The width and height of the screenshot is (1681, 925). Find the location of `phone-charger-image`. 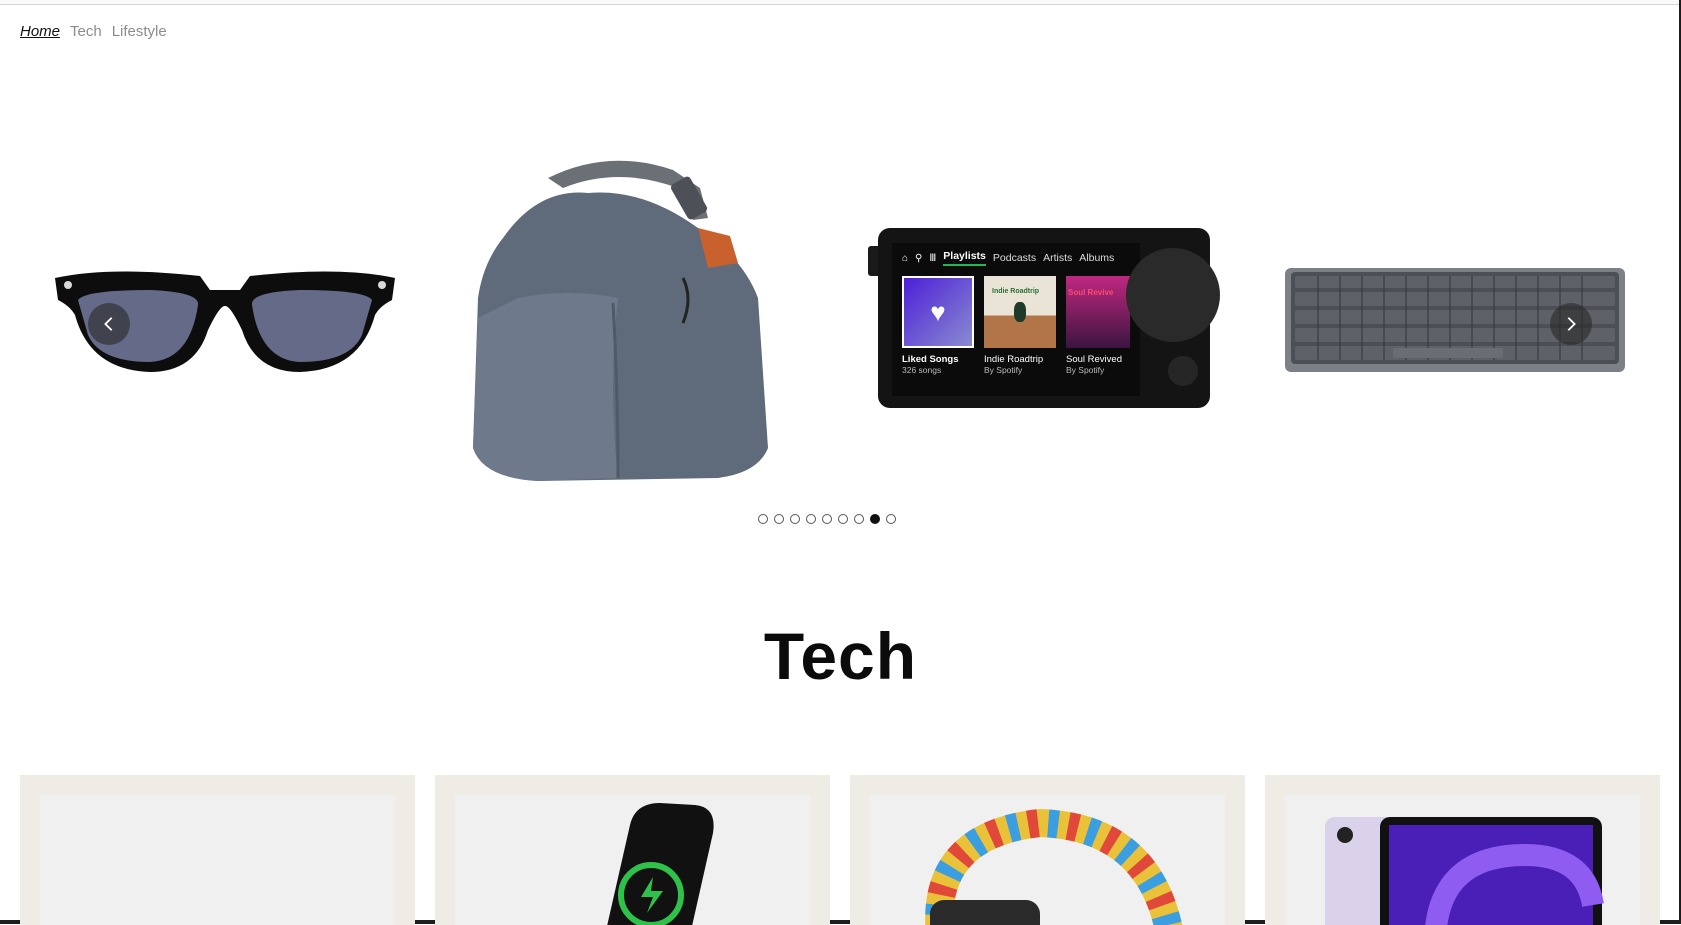

phone-charger-image is located at coordinates (660, 864).